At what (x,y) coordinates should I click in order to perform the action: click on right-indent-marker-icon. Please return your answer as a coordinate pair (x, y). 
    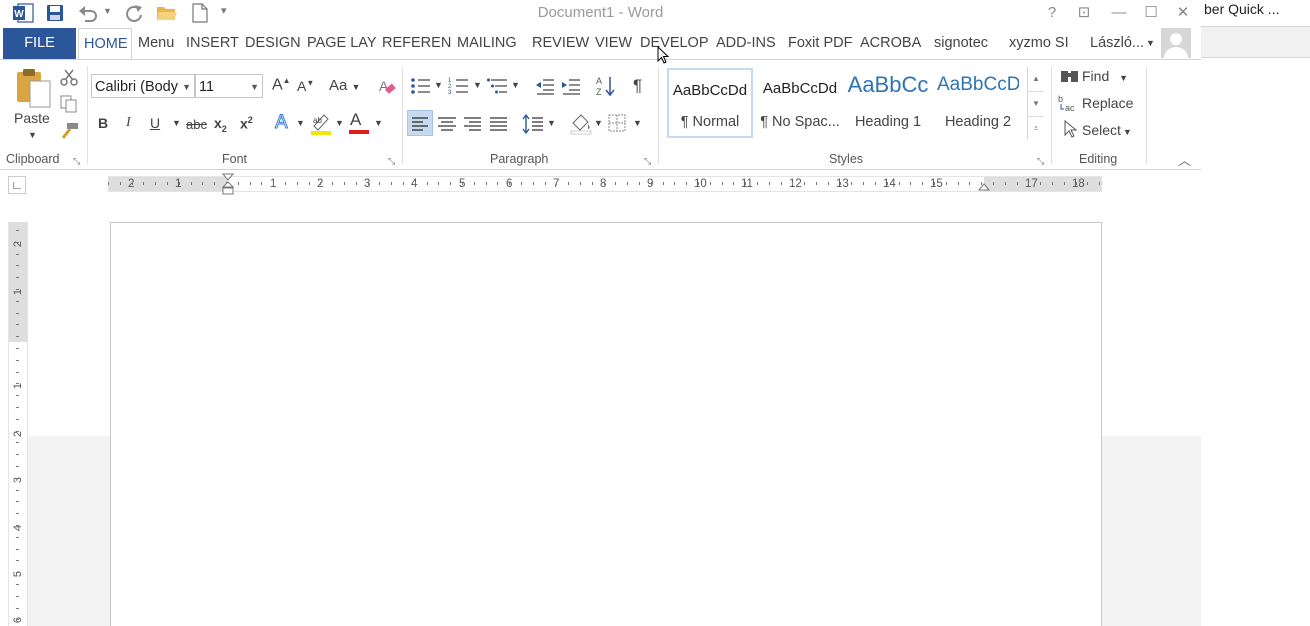
    Looking at the image, I should click on (984, 188).